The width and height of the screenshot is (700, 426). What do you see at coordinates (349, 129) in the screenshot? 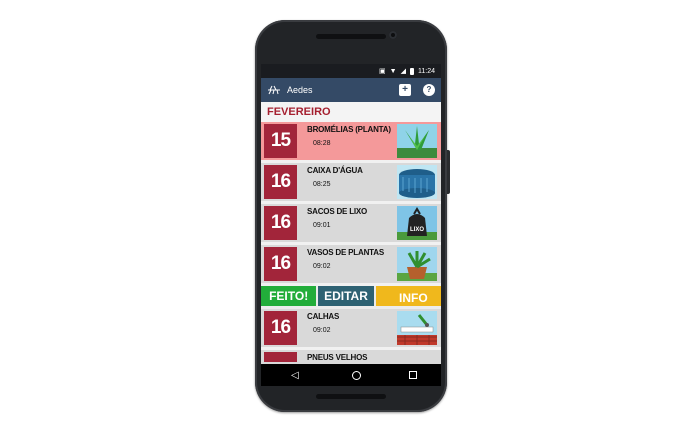
I see `item-name: BROMÉLIAS (PLANTA)` at bounding box center [349, 129].